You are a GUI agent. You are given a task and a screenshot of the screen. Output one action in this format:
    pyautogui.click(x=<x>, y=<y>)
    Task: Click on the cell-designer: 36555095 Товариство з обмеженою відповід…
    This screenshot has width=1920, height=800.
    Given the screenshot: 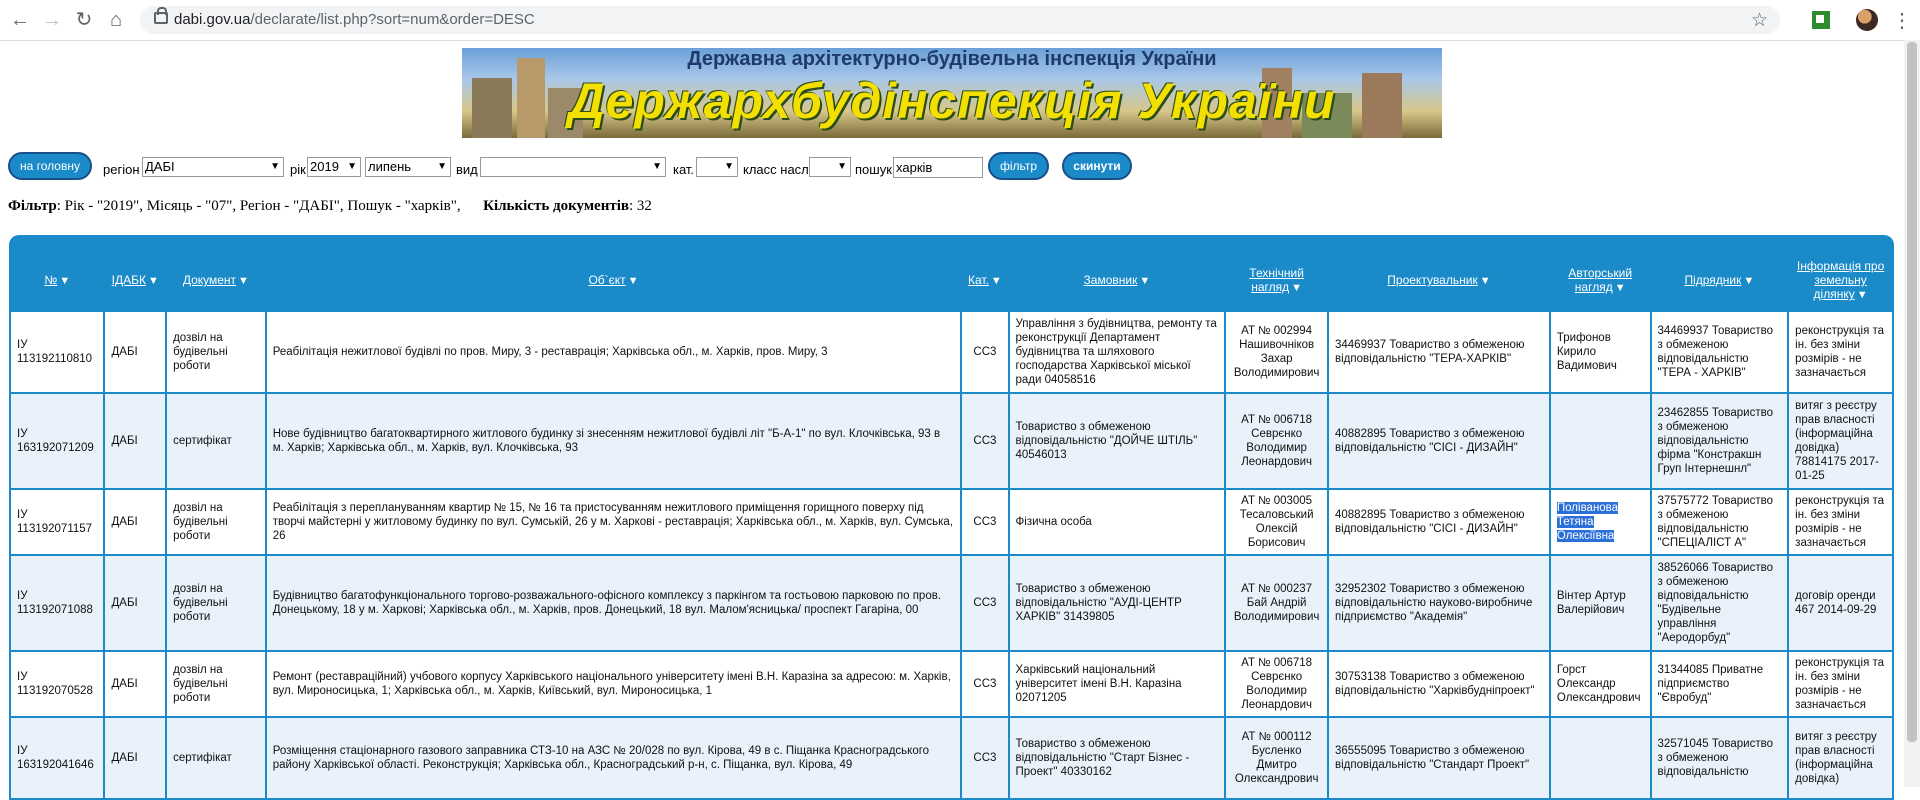 What is the action you would take?
    pyautogui.click(x=1438, y=758)
    